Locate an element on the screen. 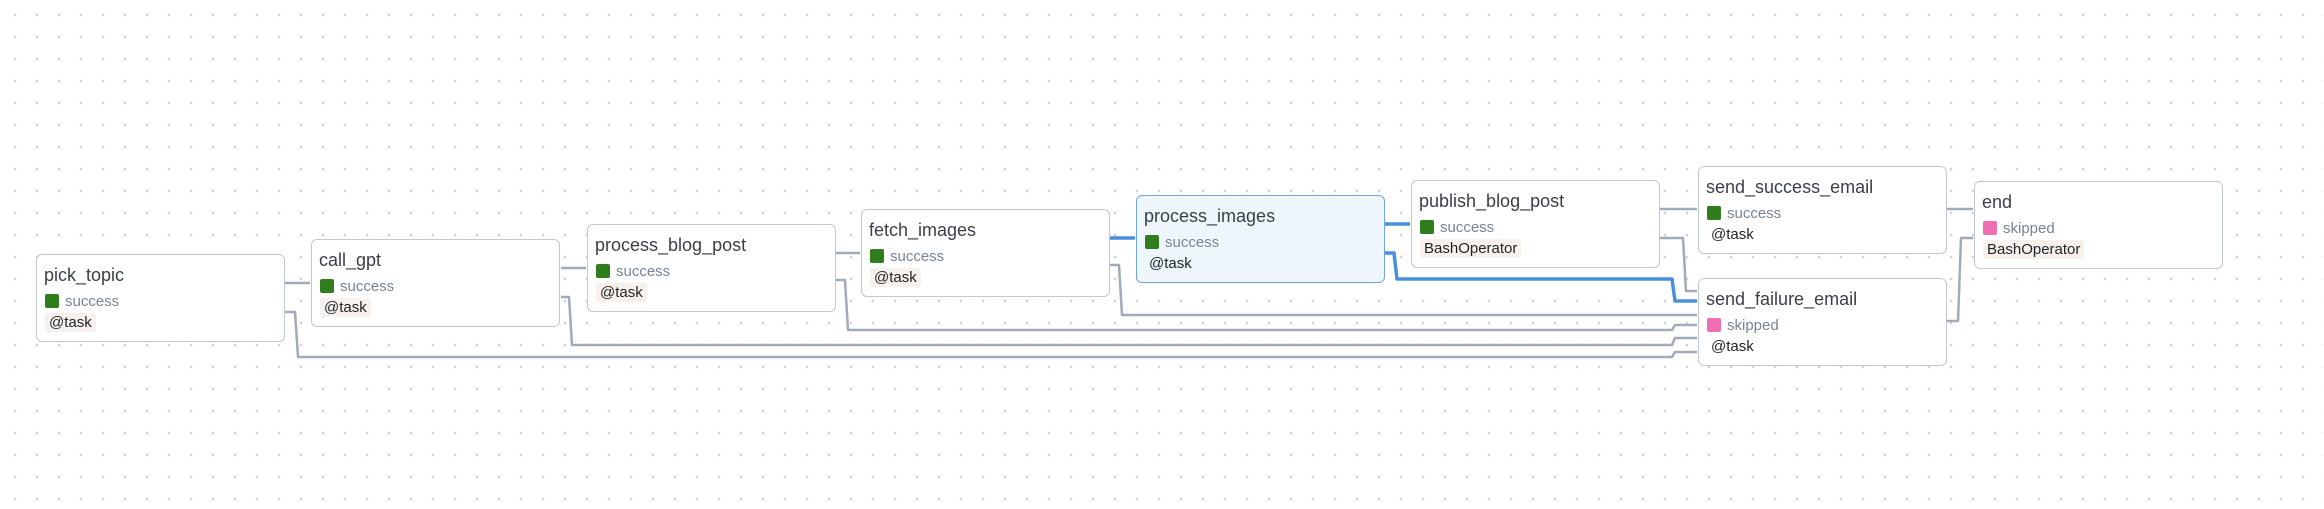  task-title: publish_blog_post is located at coordinates (1492, 201).